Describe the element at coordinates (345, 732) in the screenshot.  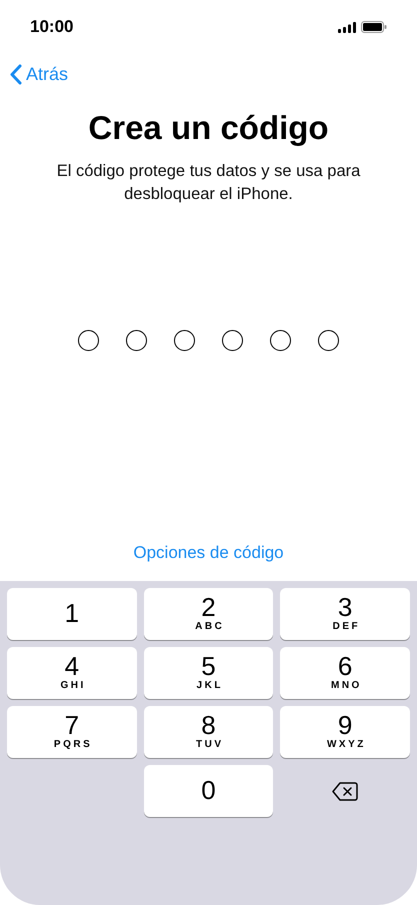
I see `keypad-key: 9 WXYZ` at that location.